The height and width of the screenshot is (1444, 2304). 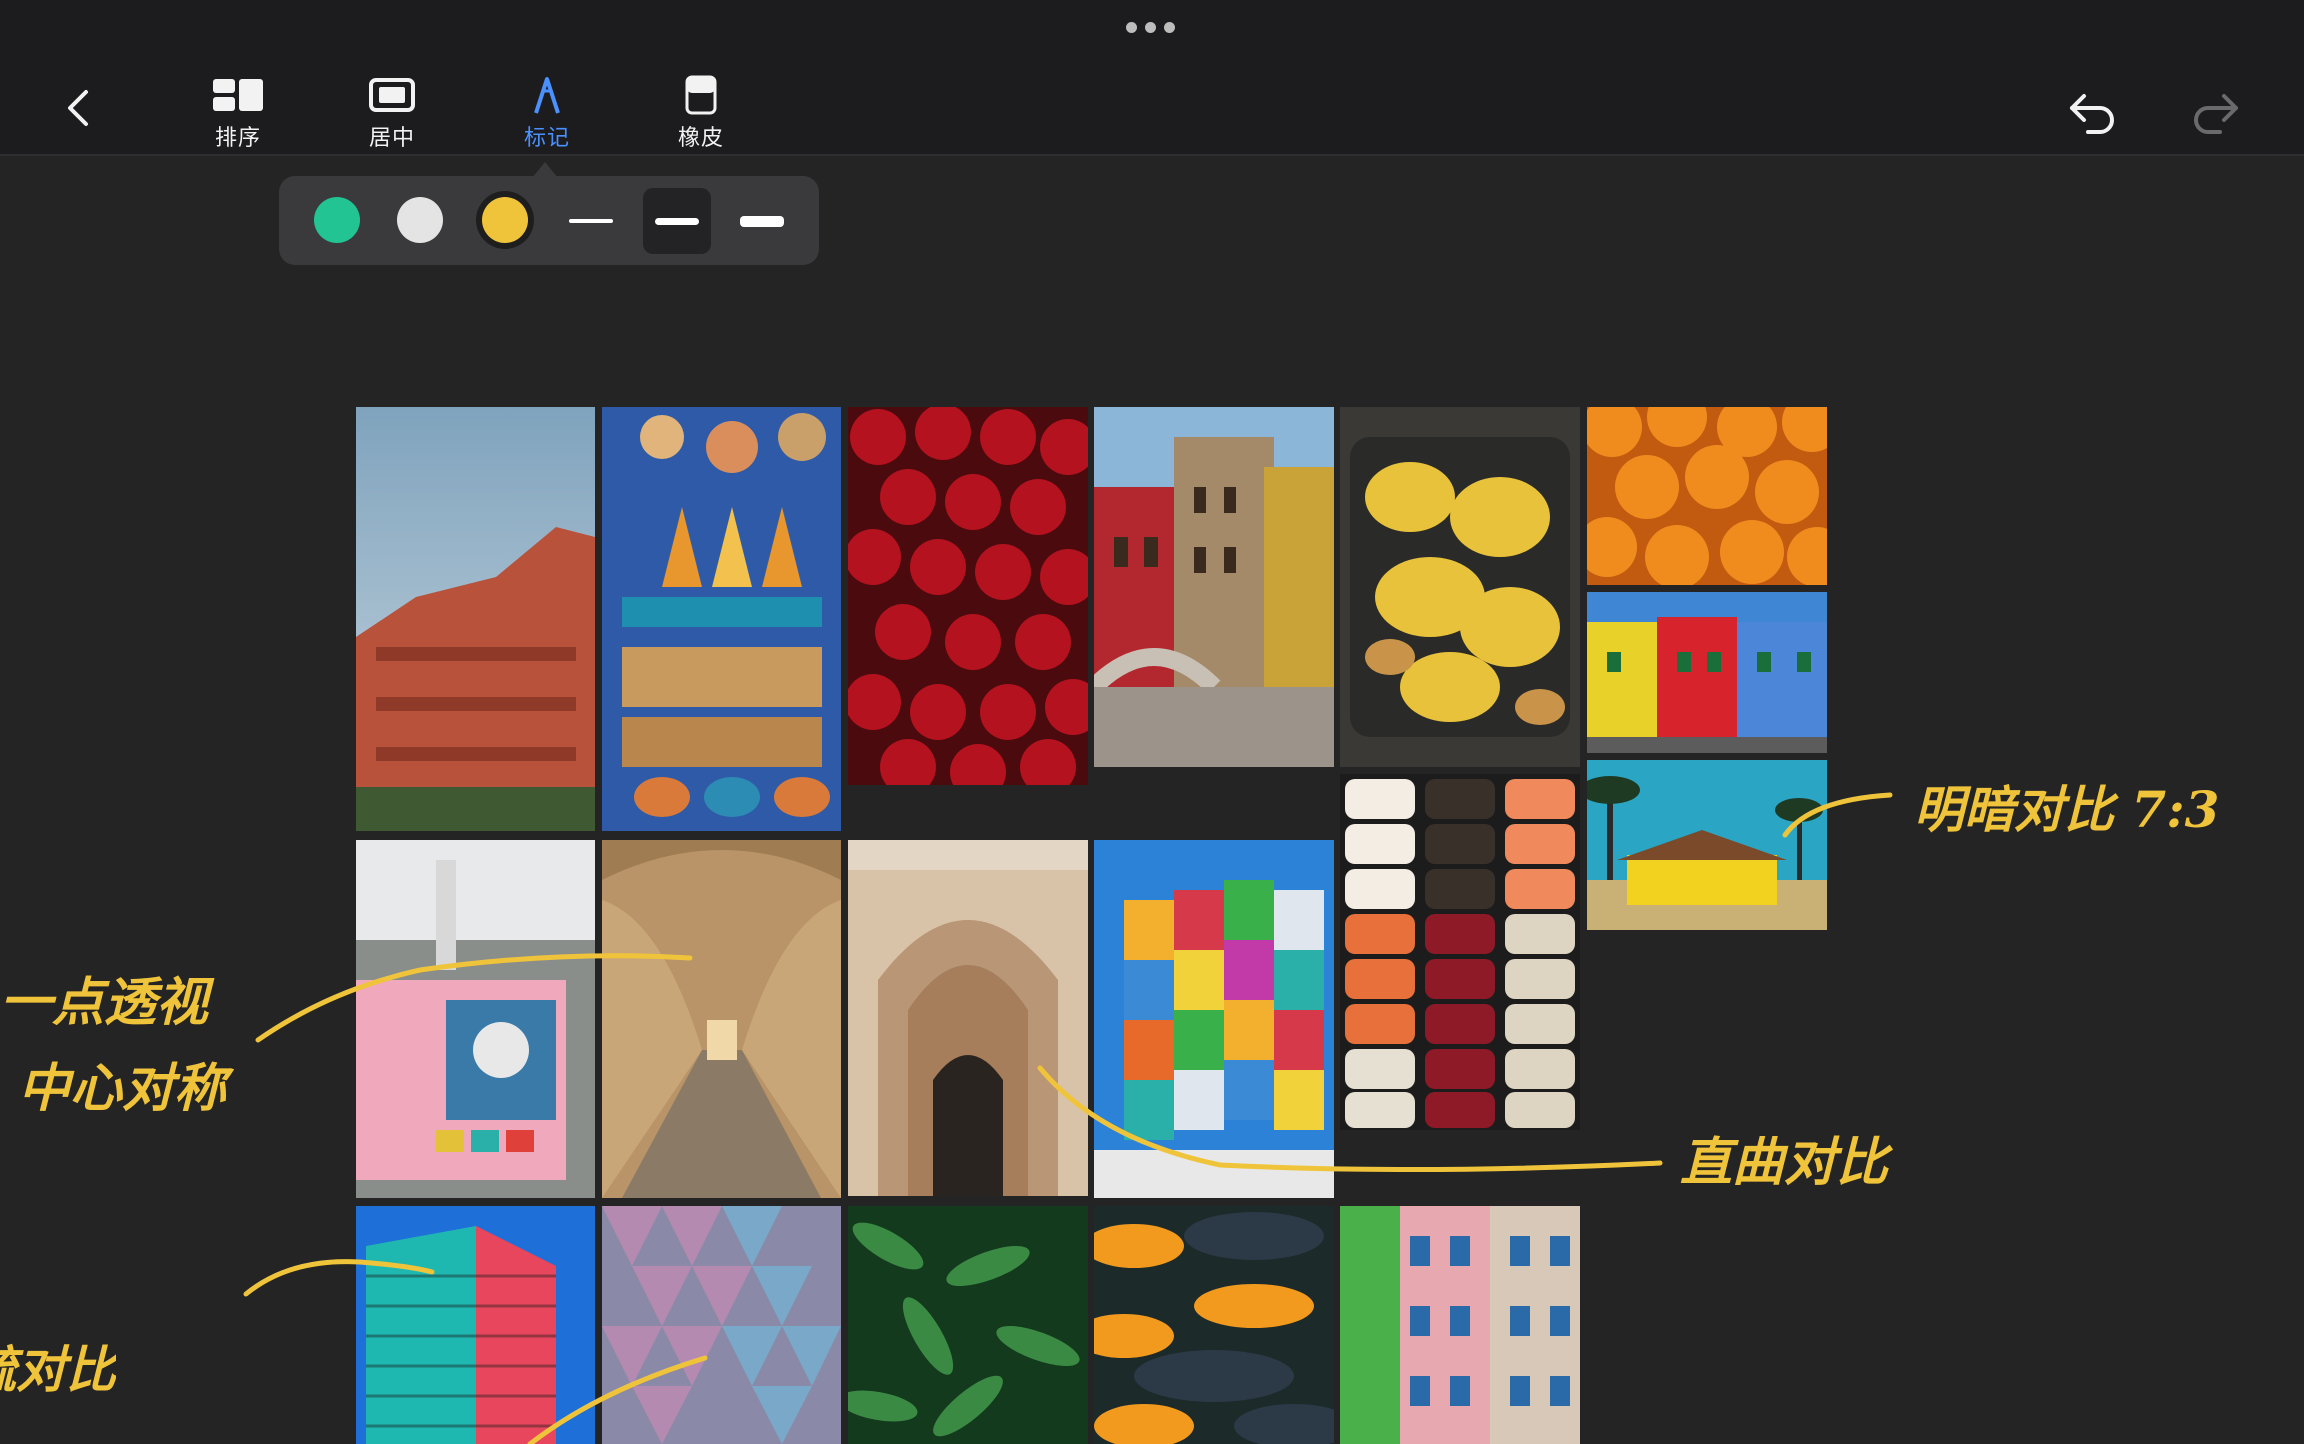 I want to click on note-light-dark-contrast: 明暗对比 7:3, so click(x=2067, y=809).